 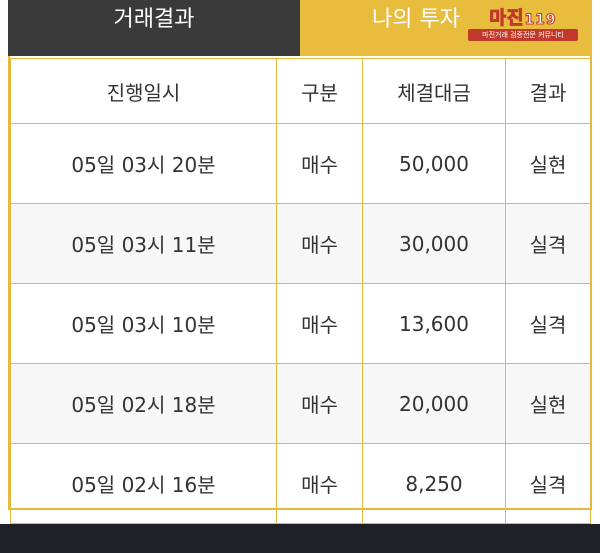 What do you see at coordinates (319, 91) in the screenshot?
I see `header-type: 구분` at bounding box center [319, 91].